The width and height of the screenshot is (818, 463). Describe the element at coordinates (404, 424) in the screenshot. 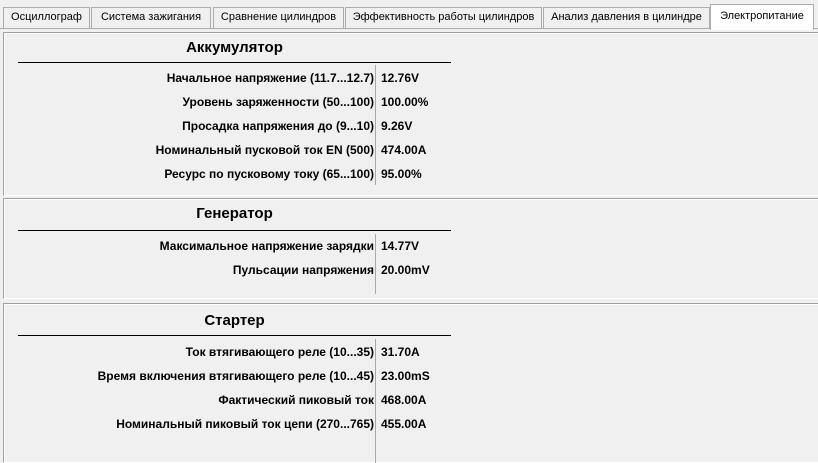

I see `starter-row-value: 455.00A` at that location.